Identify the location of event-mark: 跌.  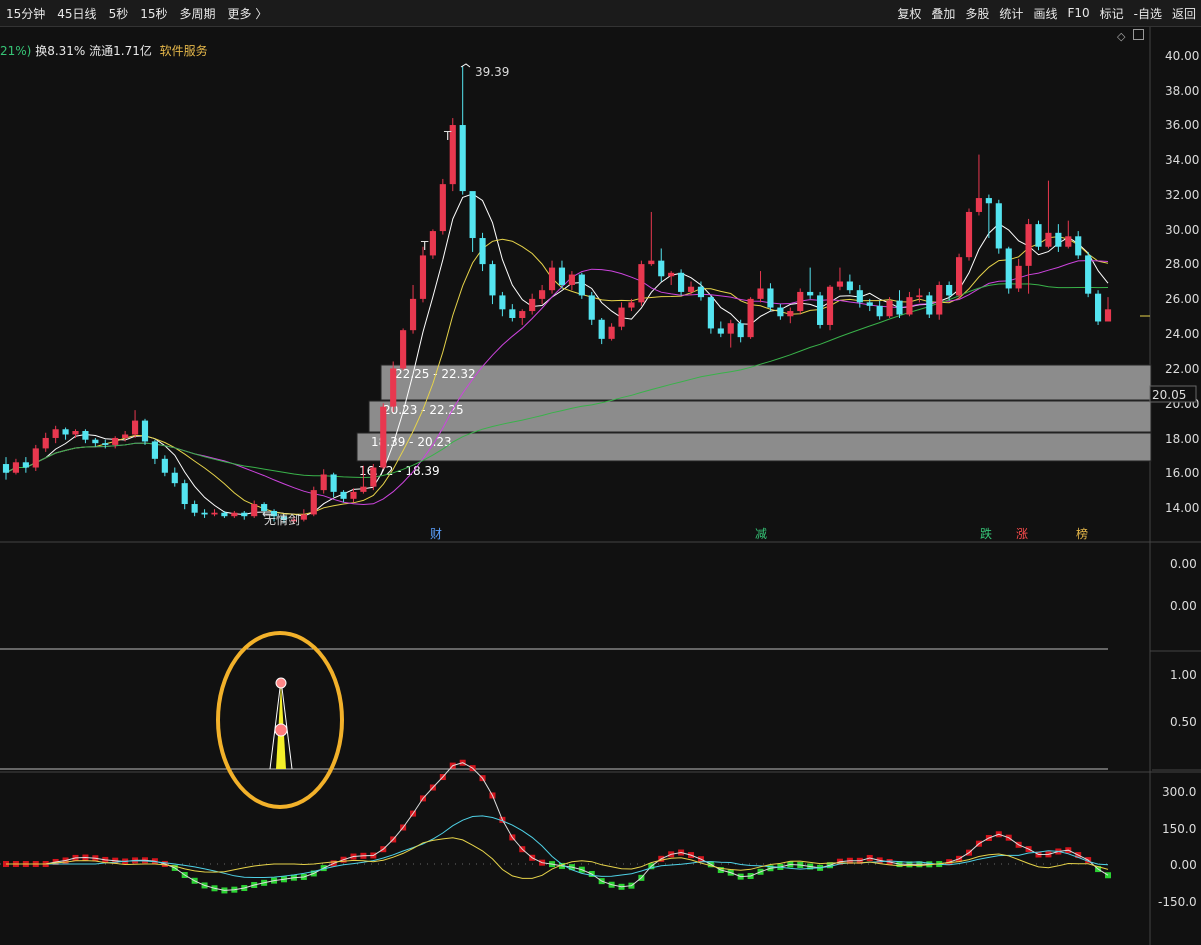
(986, 533).